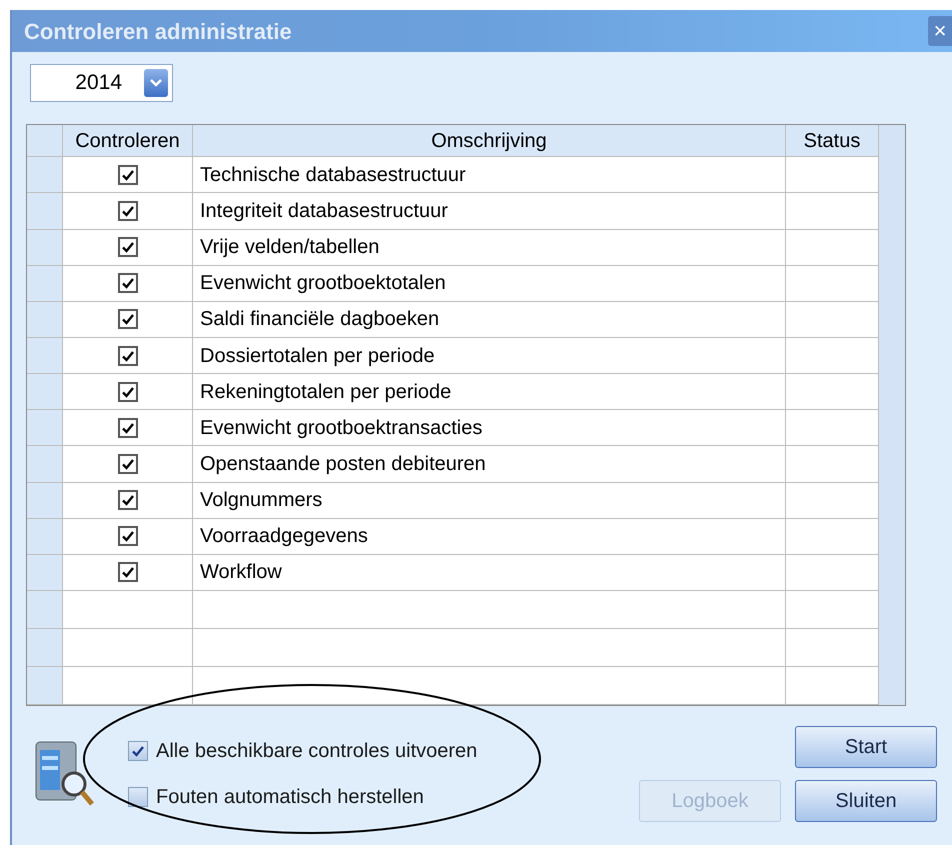 This screenshot has width=952, height=845. I want to click on option-label: Fouten automatisch herstellen, so click(290, 797).